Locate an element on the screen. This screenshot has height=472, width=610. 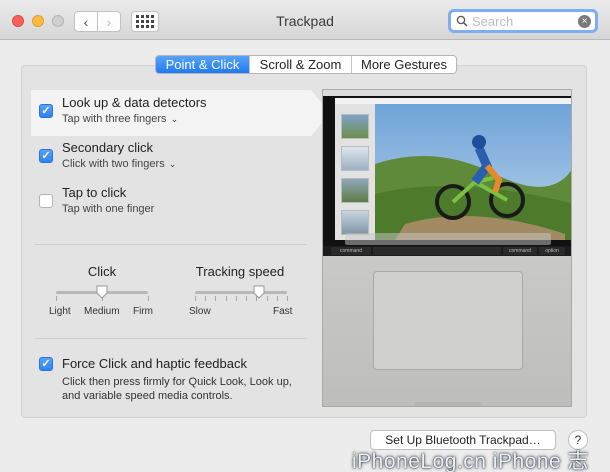
option-gesture-menu: Tap with three fingers ⌄ is located at coordinates (120, 119).